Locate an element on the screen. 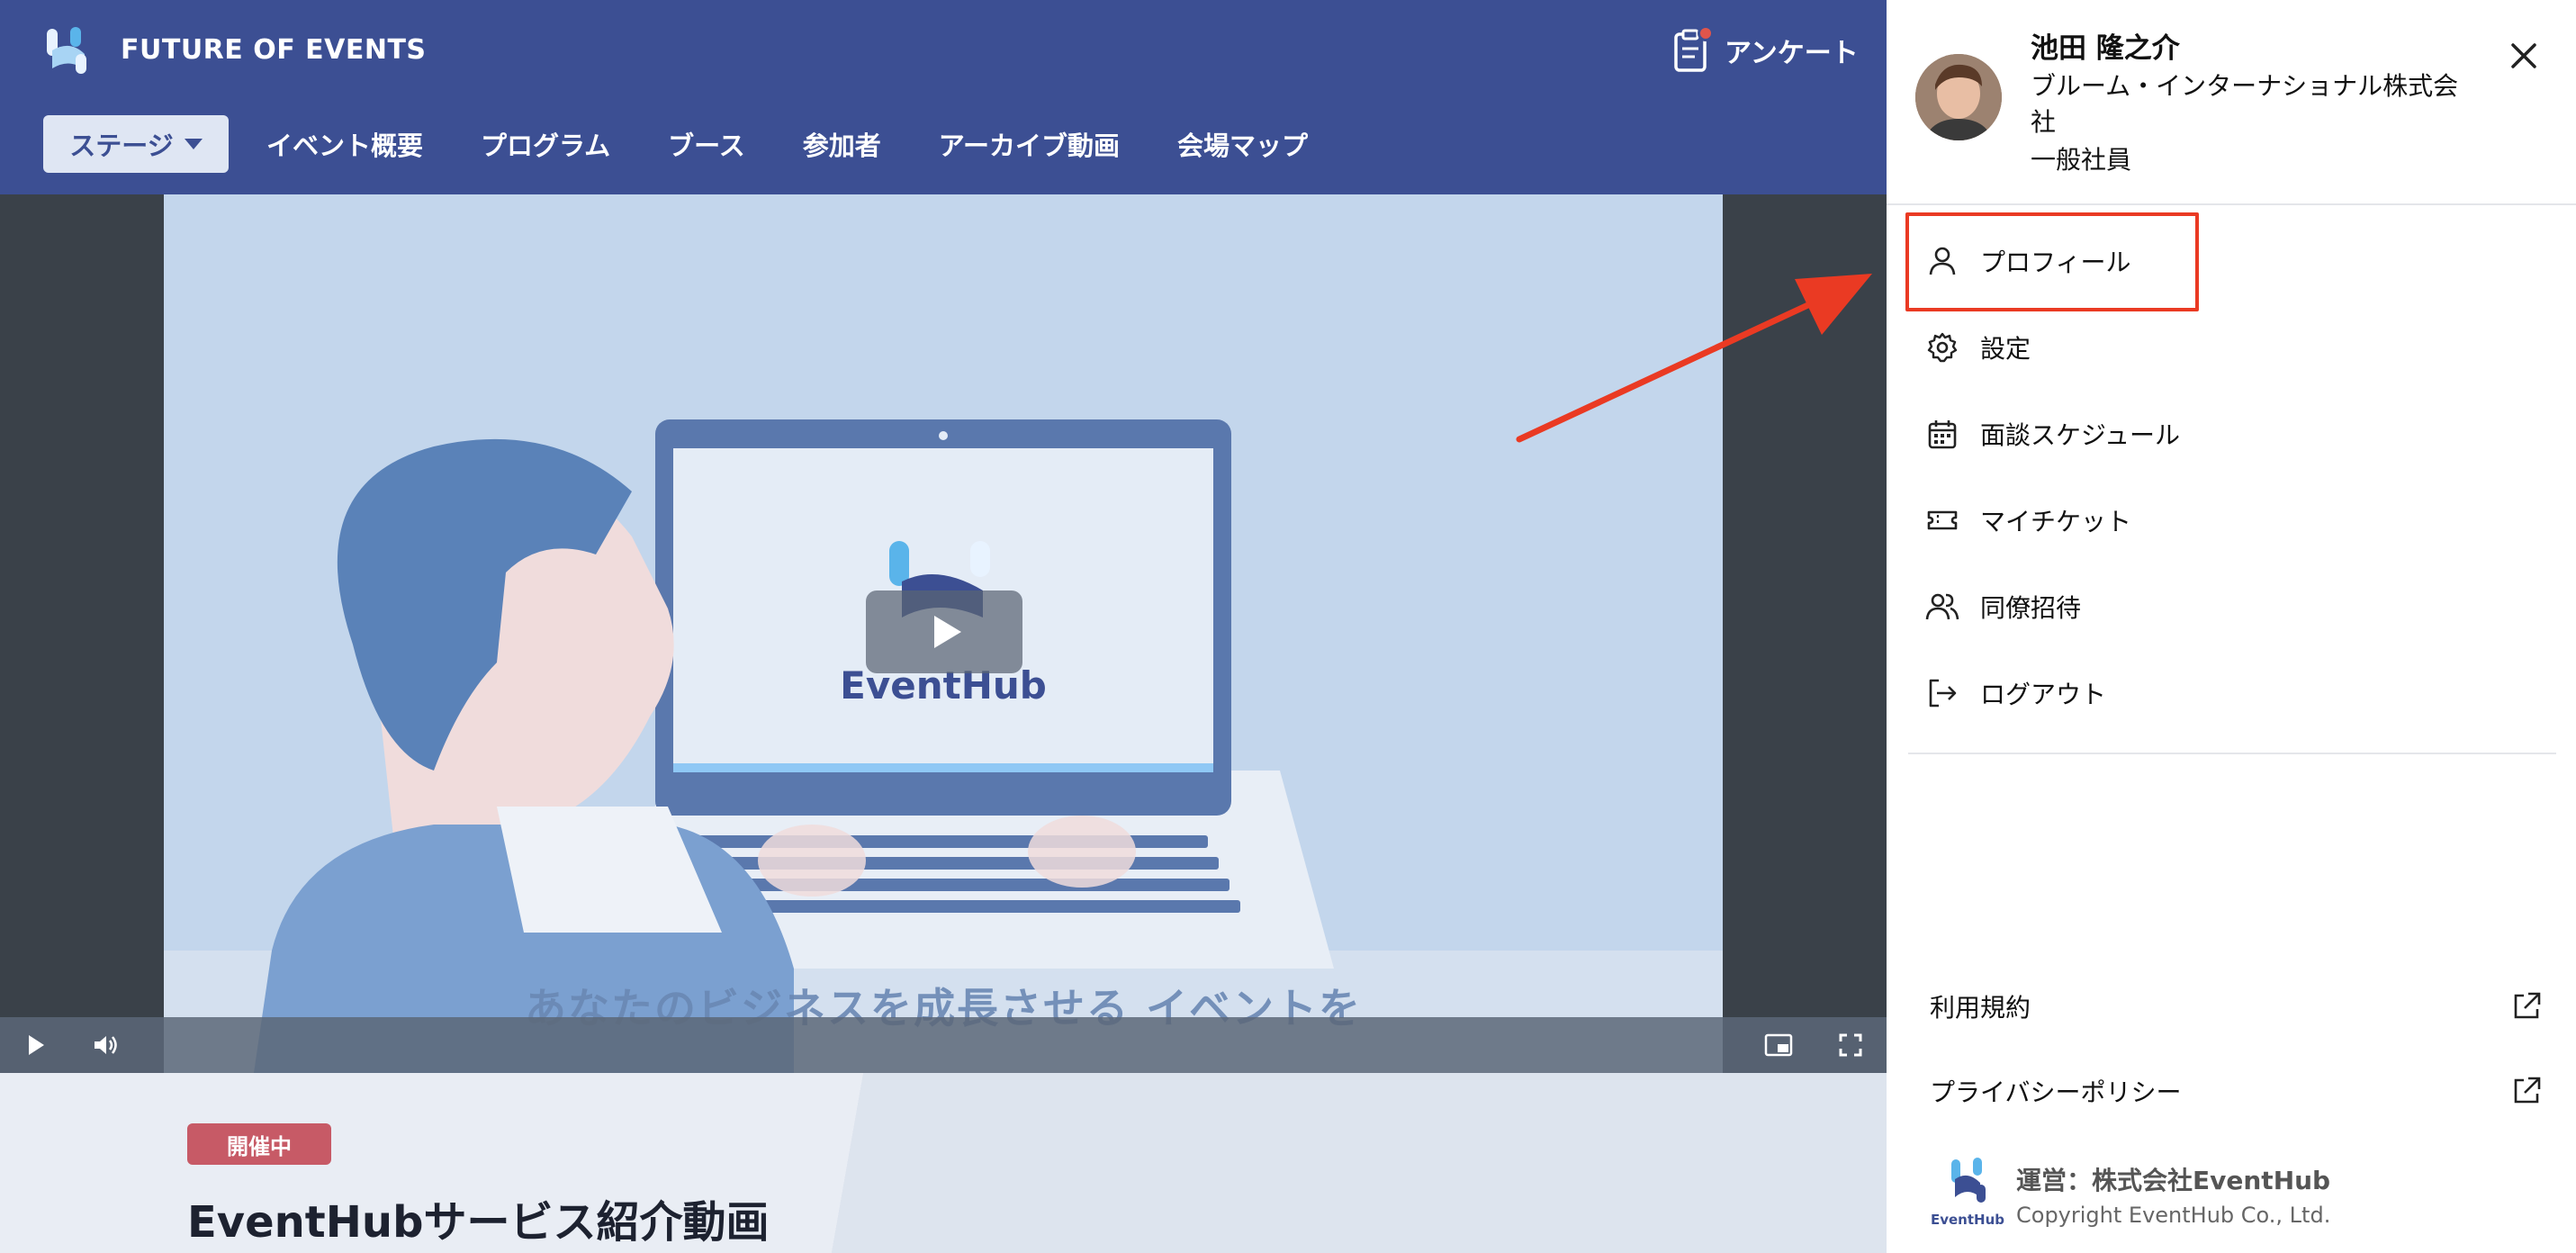  link-label: 利用規約 is located at coordinates (1980, 1008).